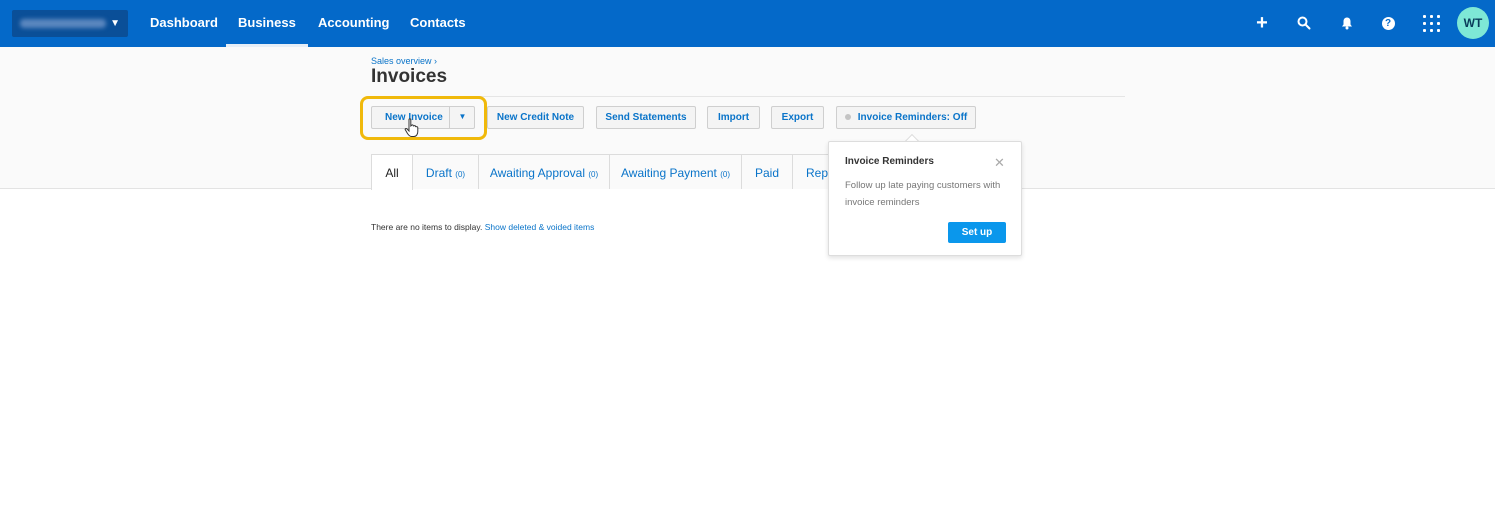 The width and height of the screenshot is (1495, 515). I want to click on invoice-reminders-button: Invoice Reminders: Off, so click(906, 117).